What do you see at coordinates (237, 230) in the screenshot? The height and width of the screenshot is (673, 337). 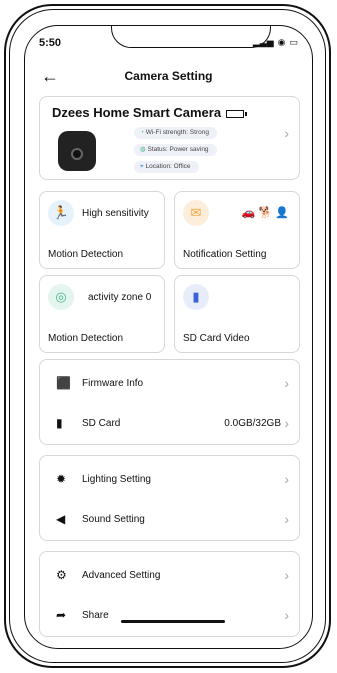 I see `tile-notification-setting: ✉ 🚗 🐕 👤 Notification Setting` at bounding box center [237, 230].